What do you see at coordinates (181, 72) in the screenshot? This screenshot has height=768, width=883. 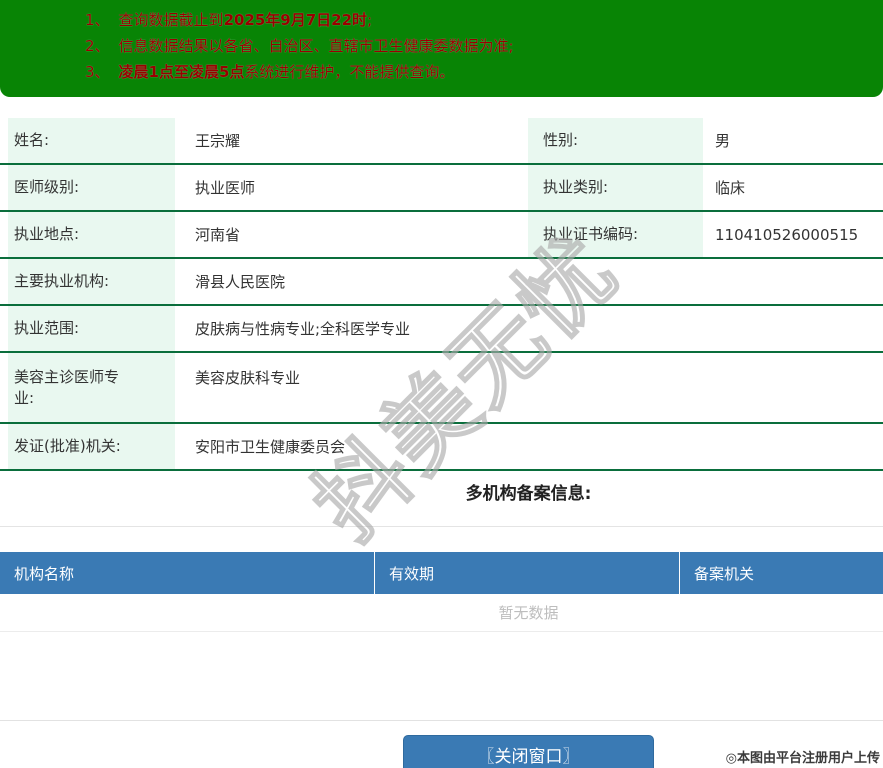 I see `notice-text-bold: 凌晨1点至凌晨5点` at bounding box center [181, 72].